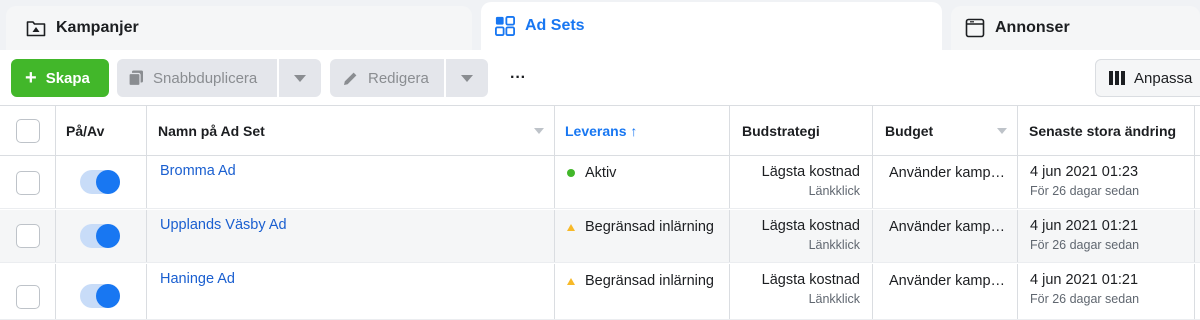 The width and height of the screenshot is (1200, 320). I want to click on tab-ads-label: Annonser, so click(1032, 27).